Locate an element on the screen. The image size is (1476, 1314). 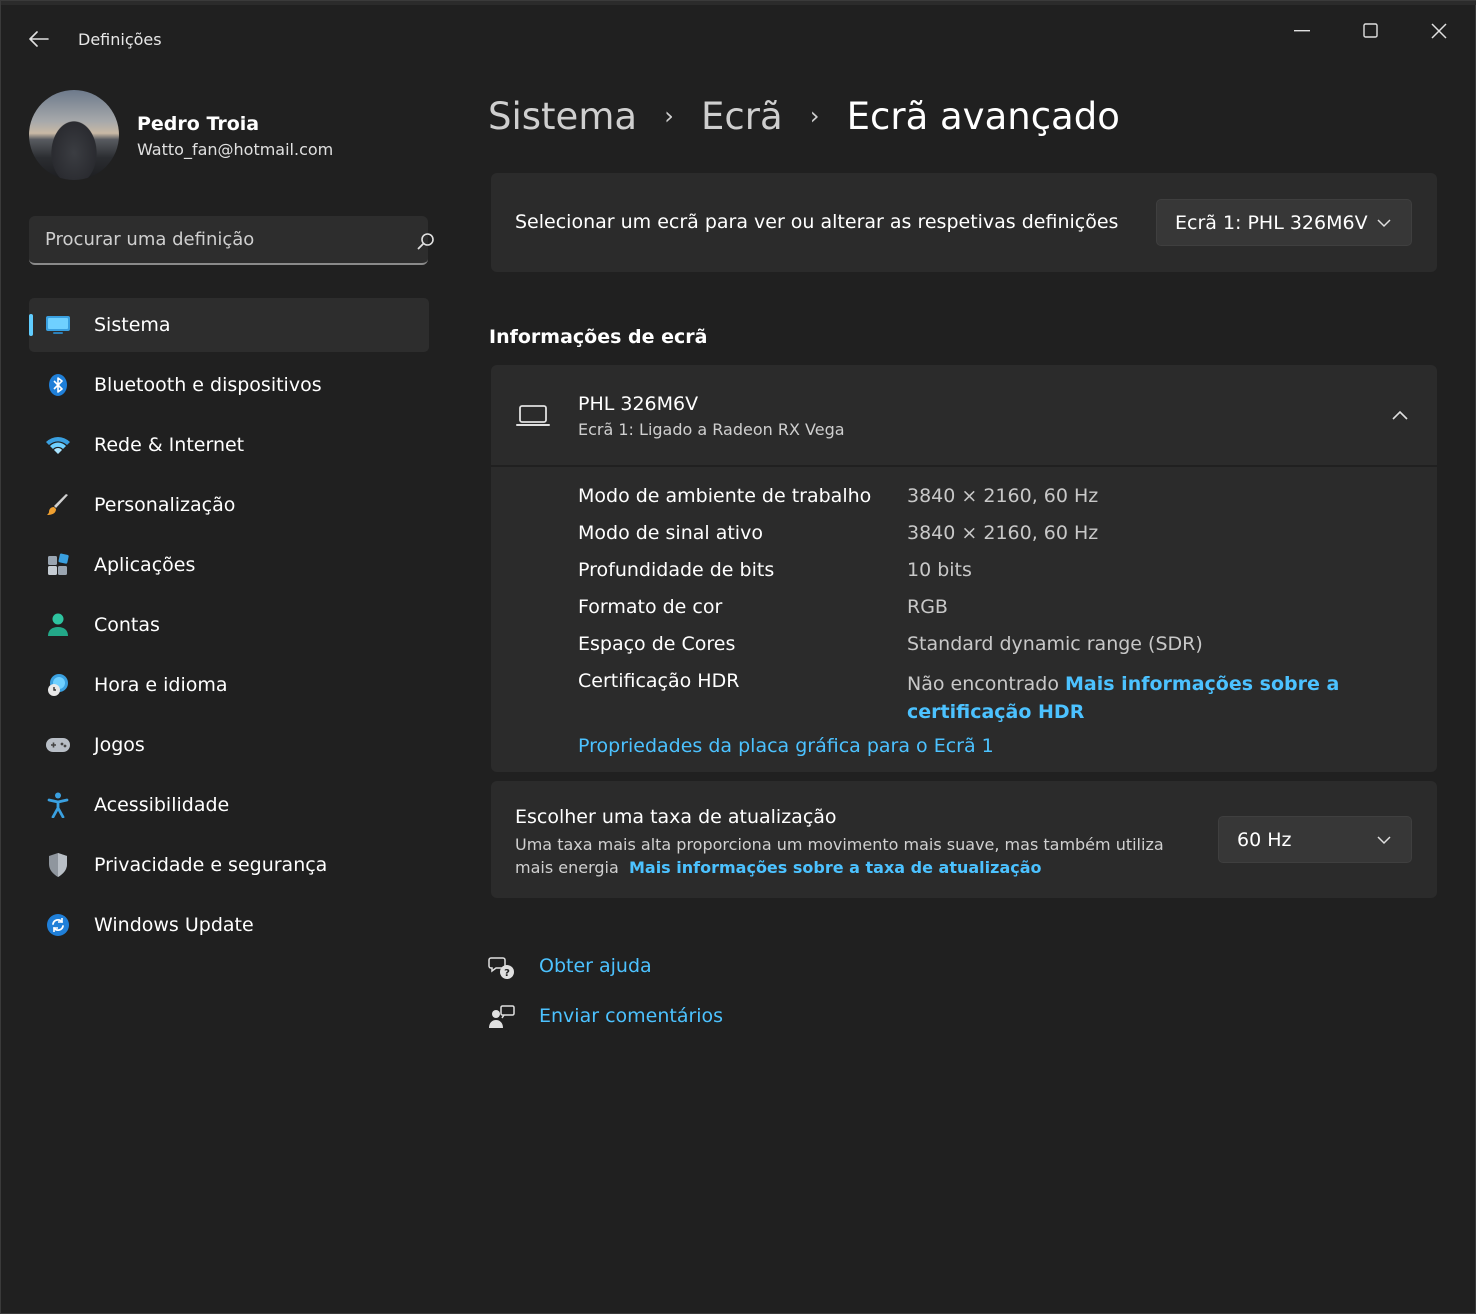
search-icon is located at coordinates (426, 241).